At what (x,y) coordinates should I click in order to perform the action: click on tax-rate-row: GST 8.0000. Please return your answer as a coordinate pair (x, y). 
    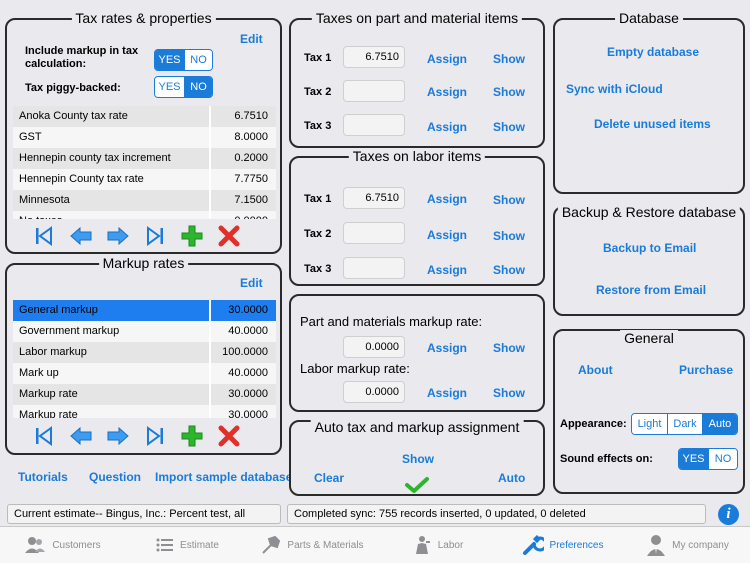
    Looking at the image, I should click on (144, 137).